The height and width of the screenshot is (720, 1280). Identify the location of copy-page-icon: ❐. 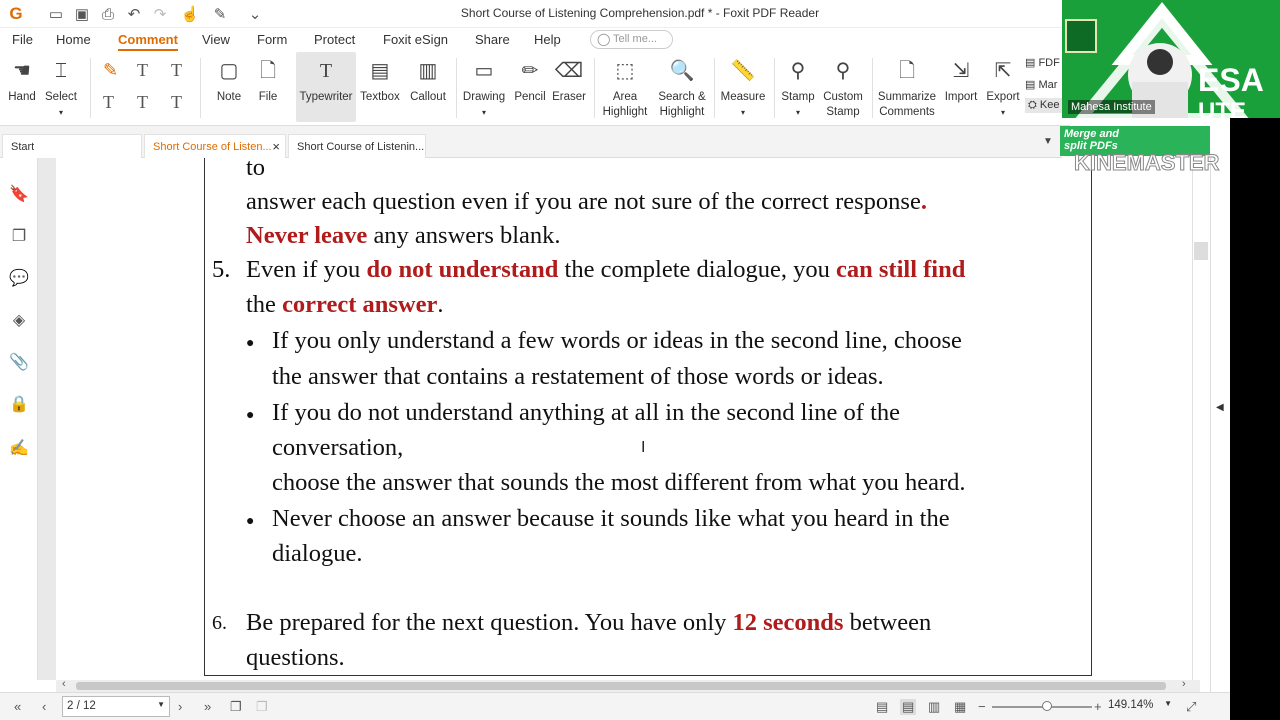
(236, 707).